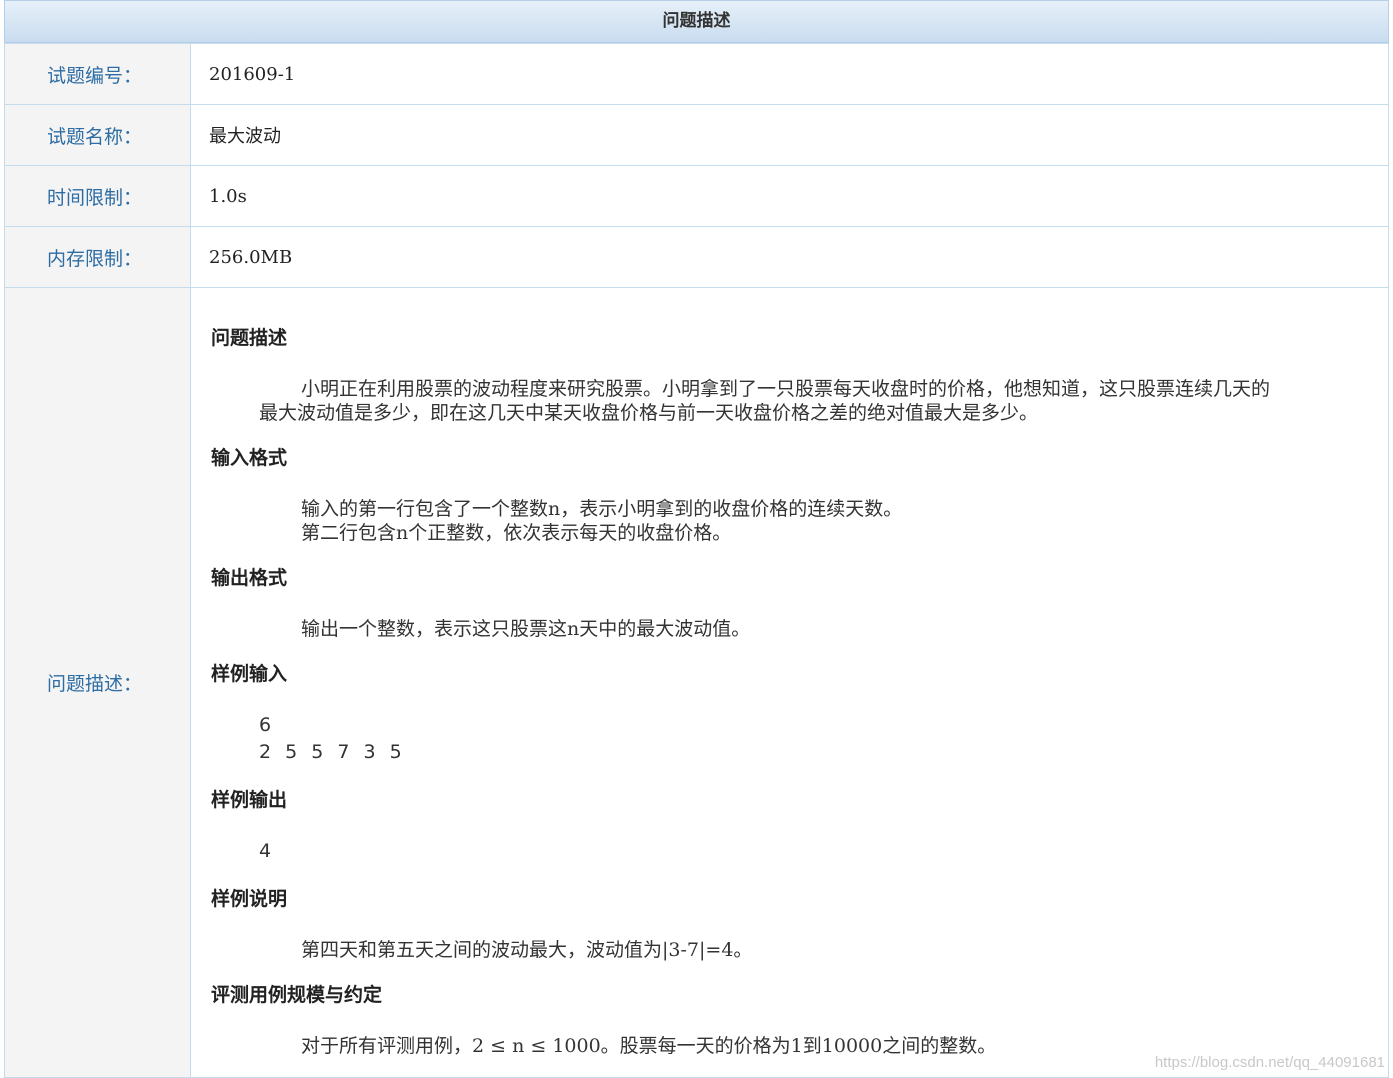 The height and width of the screenshot is (1078, 1393). I want to click on section-title-input: 输入格式, so click(249, 456).